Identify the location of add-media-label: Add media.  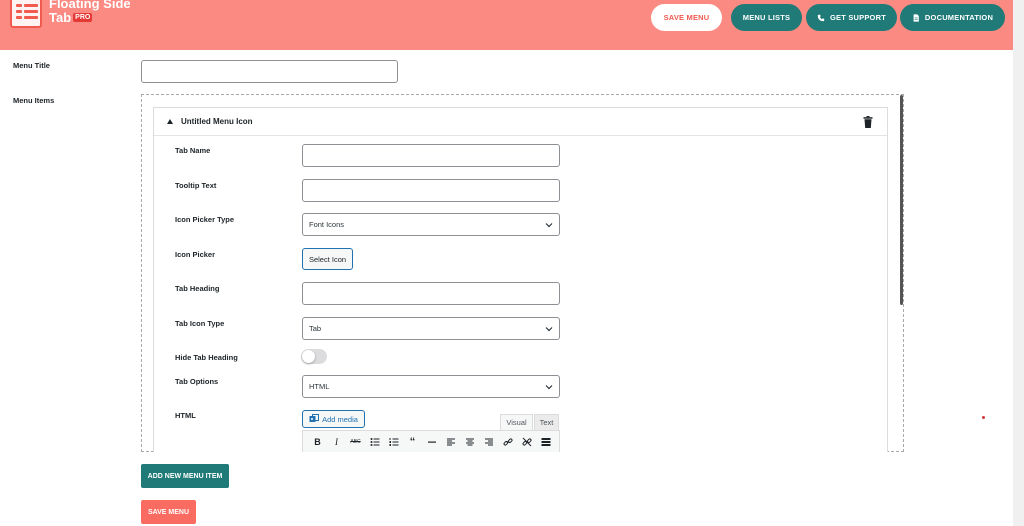
(340, 419).